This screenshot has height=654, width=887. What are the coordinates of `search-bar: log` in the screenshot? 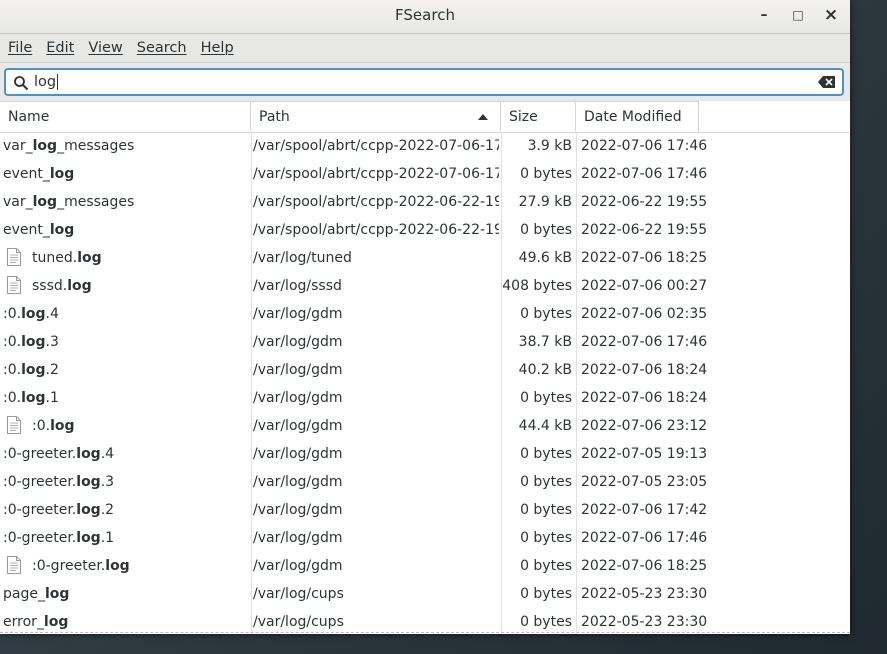 It's located at (425, 82).